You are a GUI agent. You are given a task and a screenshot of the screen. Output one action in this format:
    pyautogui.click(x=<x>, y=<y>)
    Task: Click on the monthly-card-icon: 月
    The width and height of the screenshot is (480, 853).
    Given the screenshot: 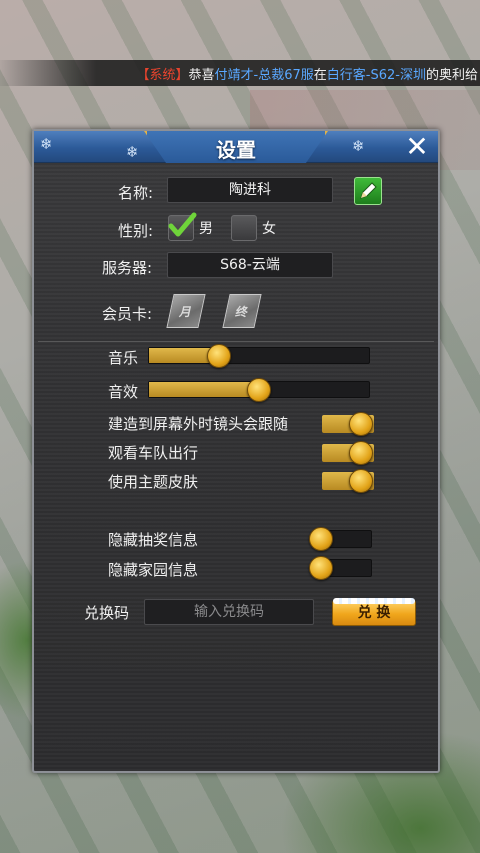 What is the action you would take?
    pyautogui.click(x=186, y=311)
    